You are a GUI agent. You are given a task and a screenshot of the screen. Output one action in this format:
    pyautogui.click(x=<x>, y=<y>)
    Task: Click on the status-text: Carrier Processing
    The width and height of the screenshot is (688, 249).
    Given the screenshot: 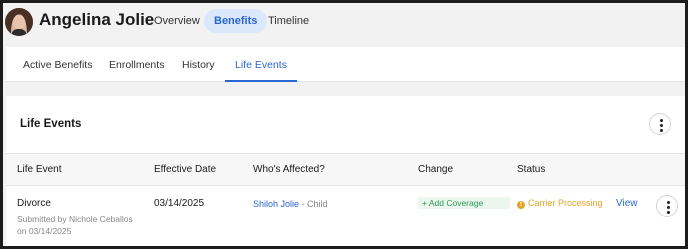 What is the action you would take?
    pyautogui.click(x=565, y=203)
    